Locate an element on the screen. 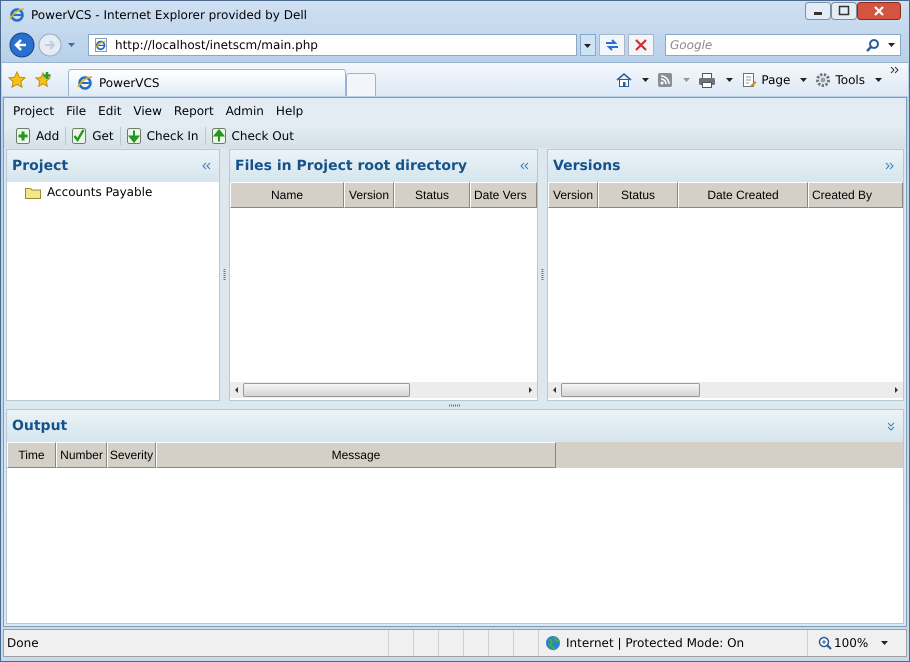 This screenshot has width=910, height=662. gear-icon is located at coordinates (823, 80).